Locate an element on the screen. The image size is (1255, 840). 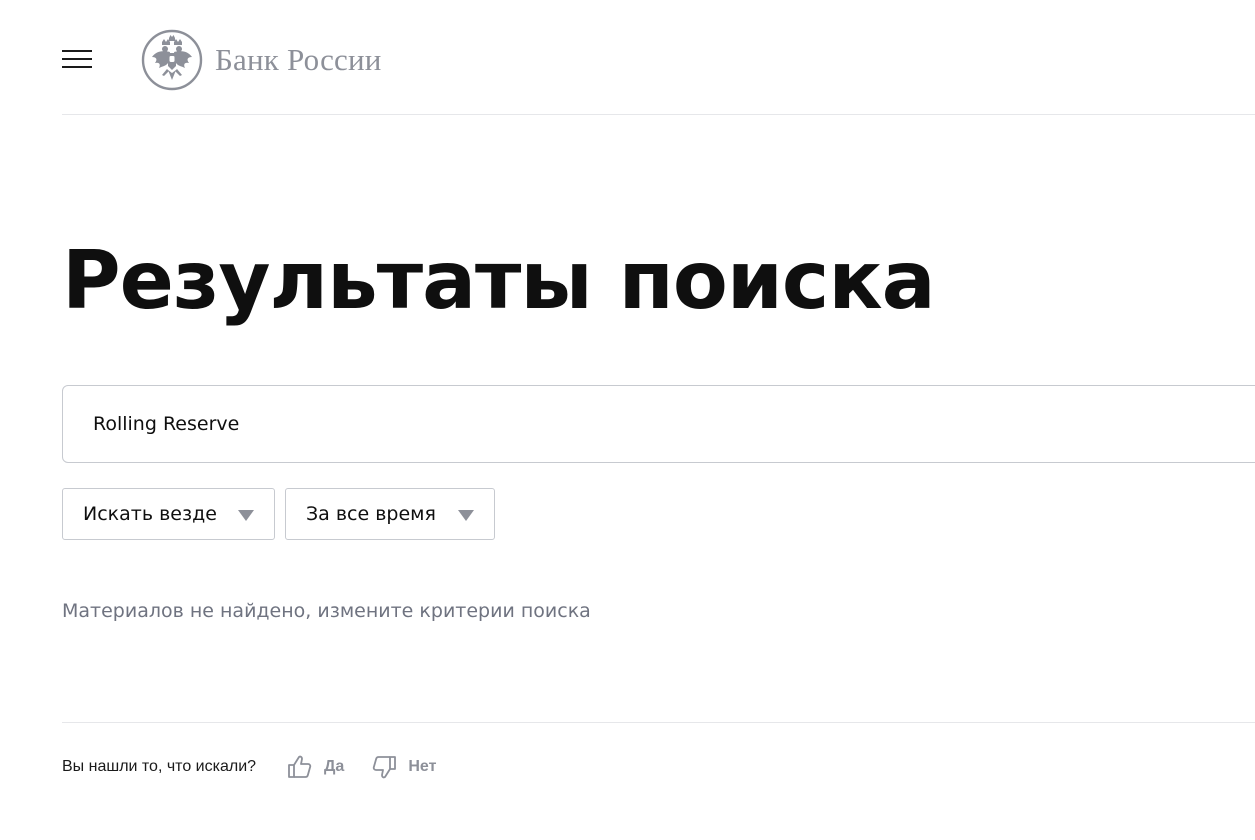
double-headed-eagle-icon is located at coordinates (172, 60).